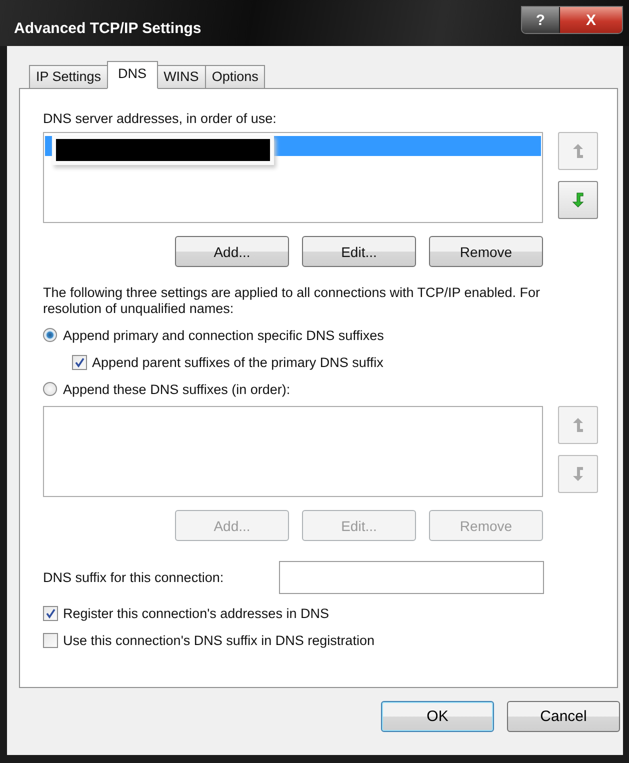 The height and width of the screenshot is (763, 629). I want to click on checkbox-label: Register this connection's addresses in DNS, so click(196, 613).